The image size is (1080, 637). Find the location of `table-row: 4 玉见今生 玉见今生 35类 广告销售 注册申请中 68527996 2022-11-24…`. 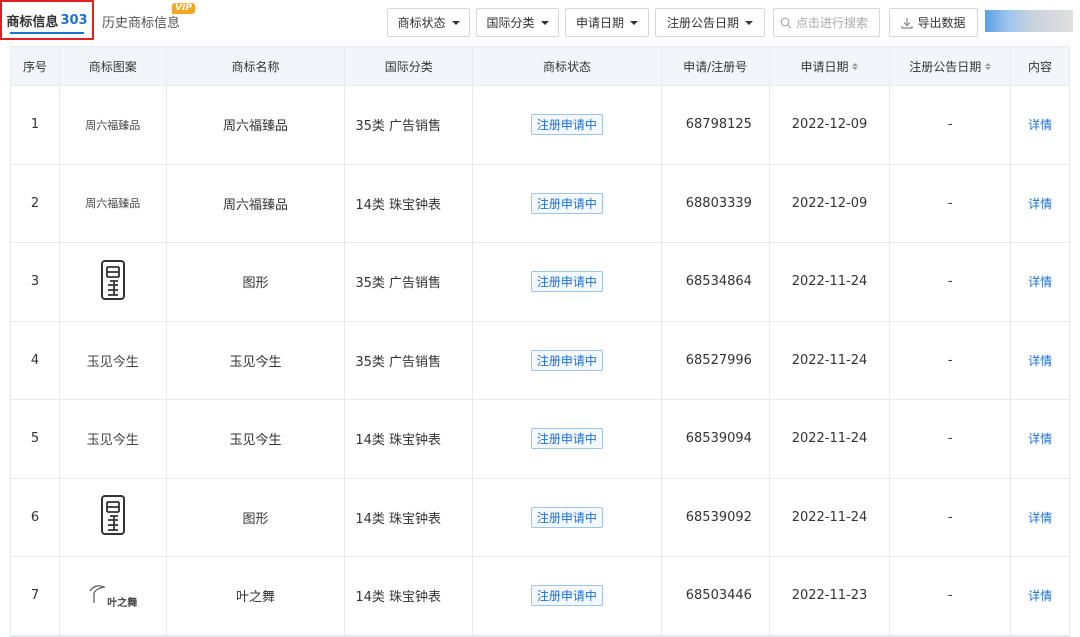

table-row: 4 玉见今生 玉见今生 35类 广告销售 注册申请中 68527996 2022-11-24… is located at coordinates (540, 360).